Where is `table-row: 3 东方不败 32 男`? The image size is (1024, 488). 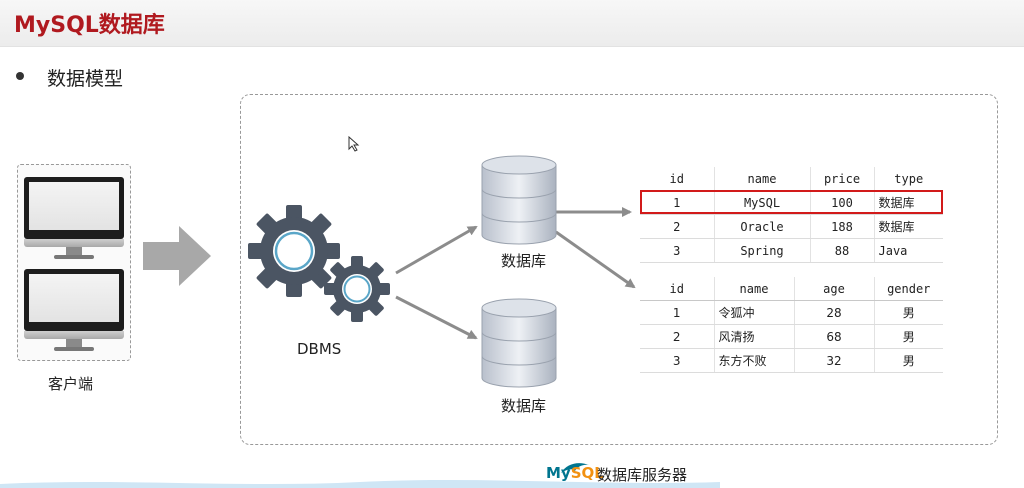
table-row: 3 东方不败 32 男 is located at coordinates (791, 360).